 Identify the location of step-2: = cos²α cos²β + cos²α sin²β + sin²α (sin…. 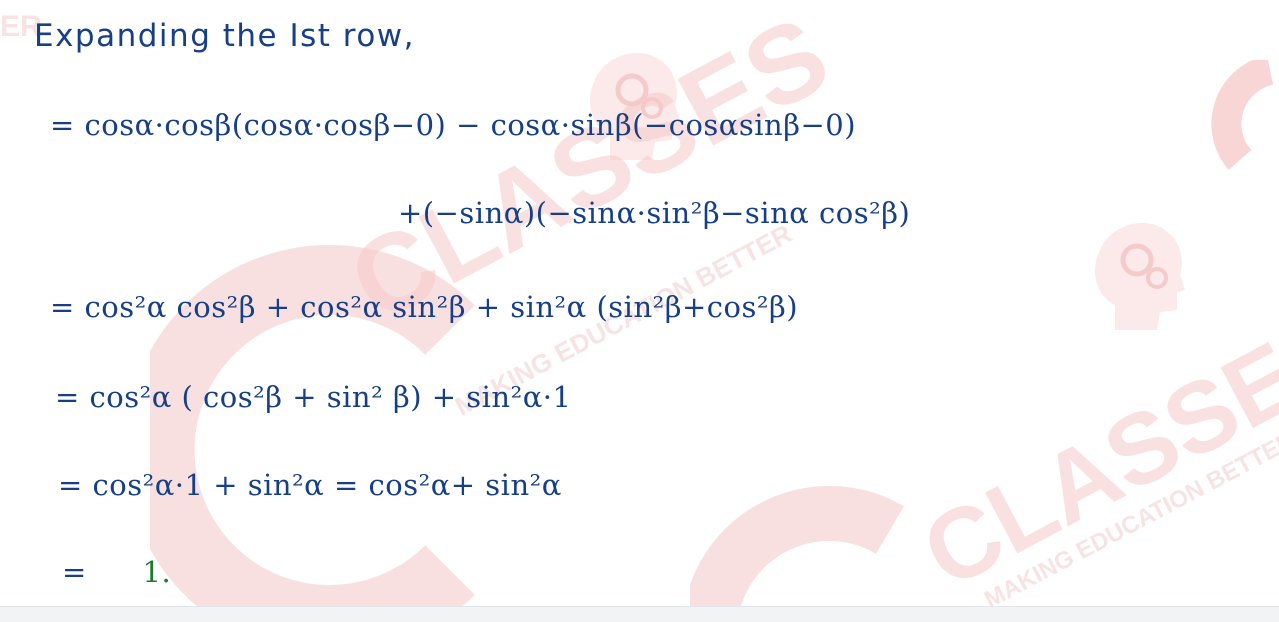
(424, 307).